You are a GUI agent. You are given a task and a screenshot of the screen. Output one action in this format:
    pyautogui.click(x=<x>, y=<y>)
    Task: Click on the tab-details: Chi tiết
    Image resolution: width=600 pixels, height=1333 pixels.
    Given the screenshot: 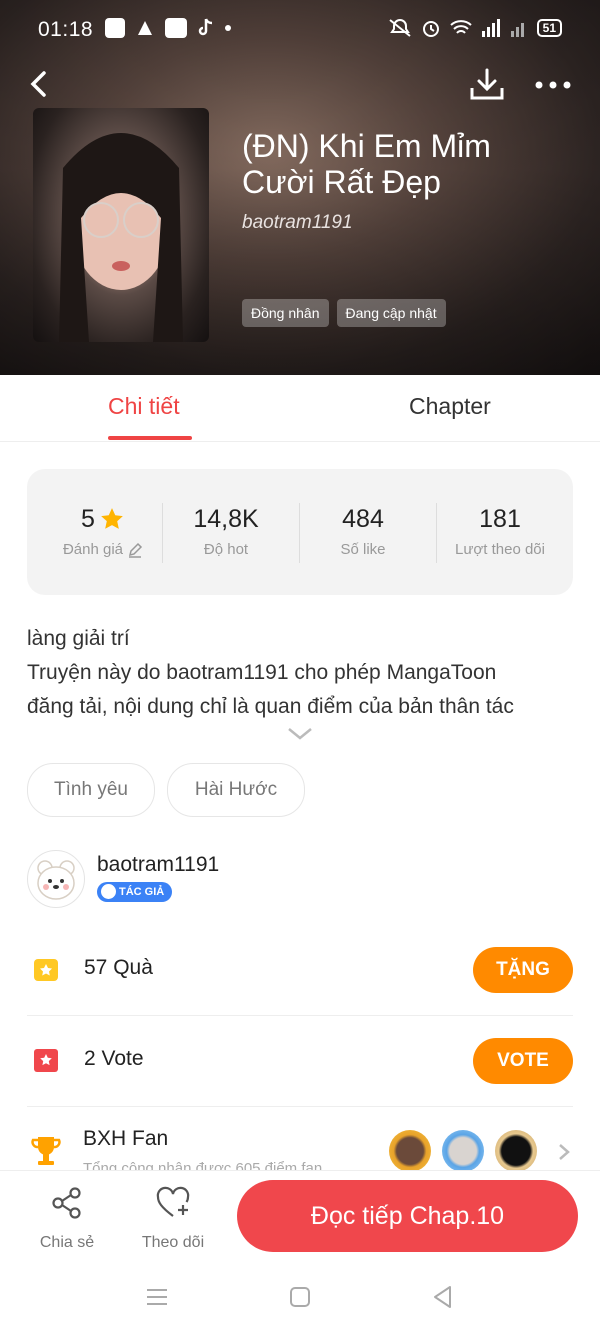 What is the action you would take?
    pyautogui.click(x=144, y=406)
    